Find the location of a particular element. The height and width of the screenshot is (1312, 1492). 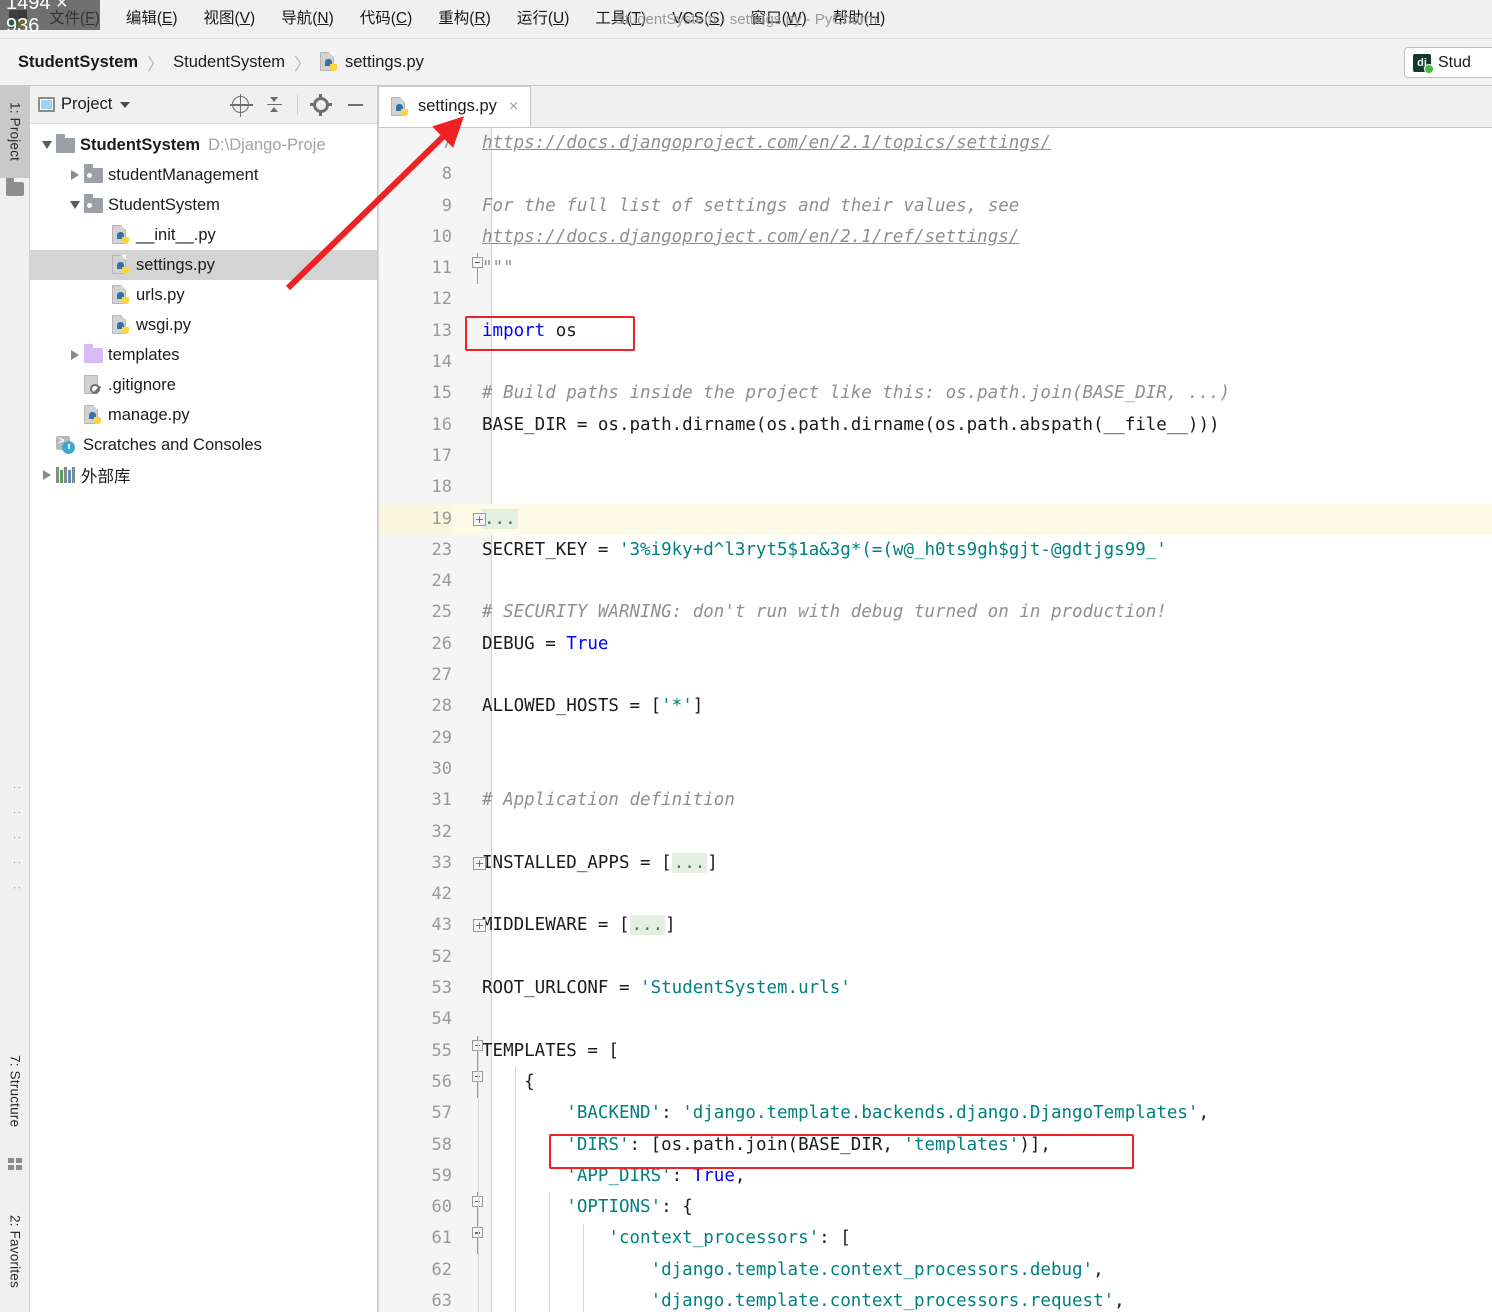

code-line-14: 14 is located at coordinates (935, 362).